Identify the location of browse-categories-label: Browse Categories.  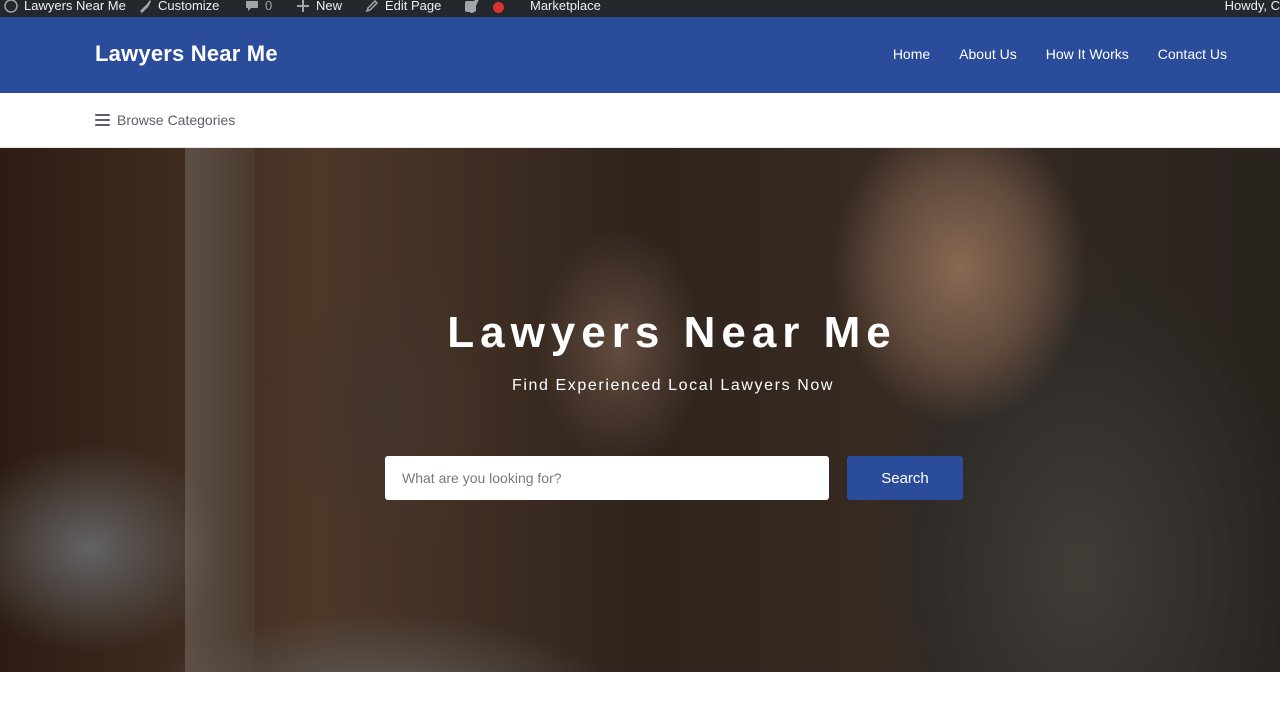
(176, 120).